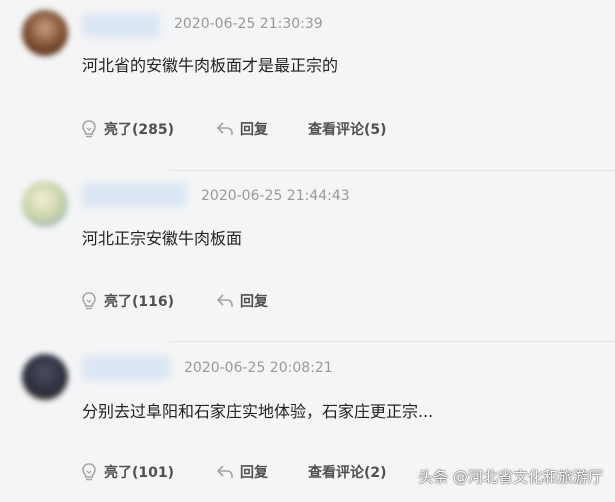  Describe the element at coordinates (258, 368) in the screenshot. I see `comment-timestamp: 2020-06-25 20:08:21` at that location.